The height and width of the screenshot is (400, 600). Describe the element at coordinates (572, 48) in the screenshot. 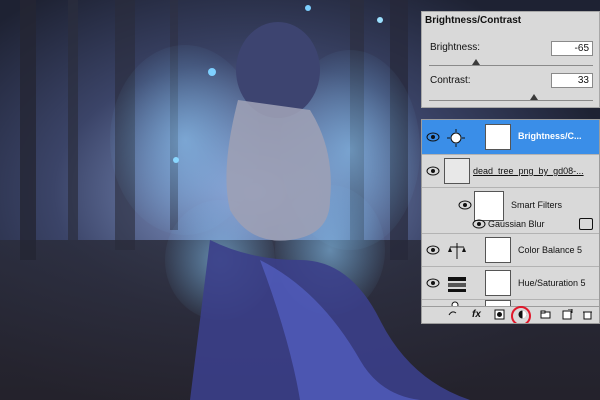

I see `brightness-input: -65` at that location.